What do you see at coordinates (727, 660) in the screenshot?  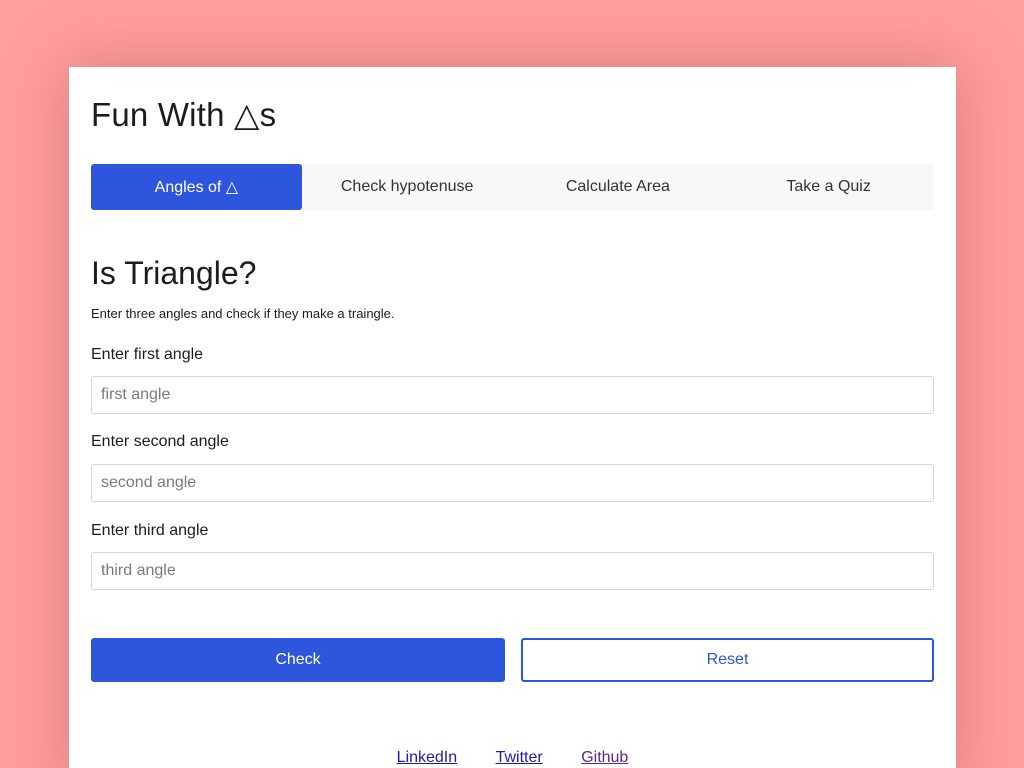 I see `reset-button: Reset` at bounding box center [727, 660].